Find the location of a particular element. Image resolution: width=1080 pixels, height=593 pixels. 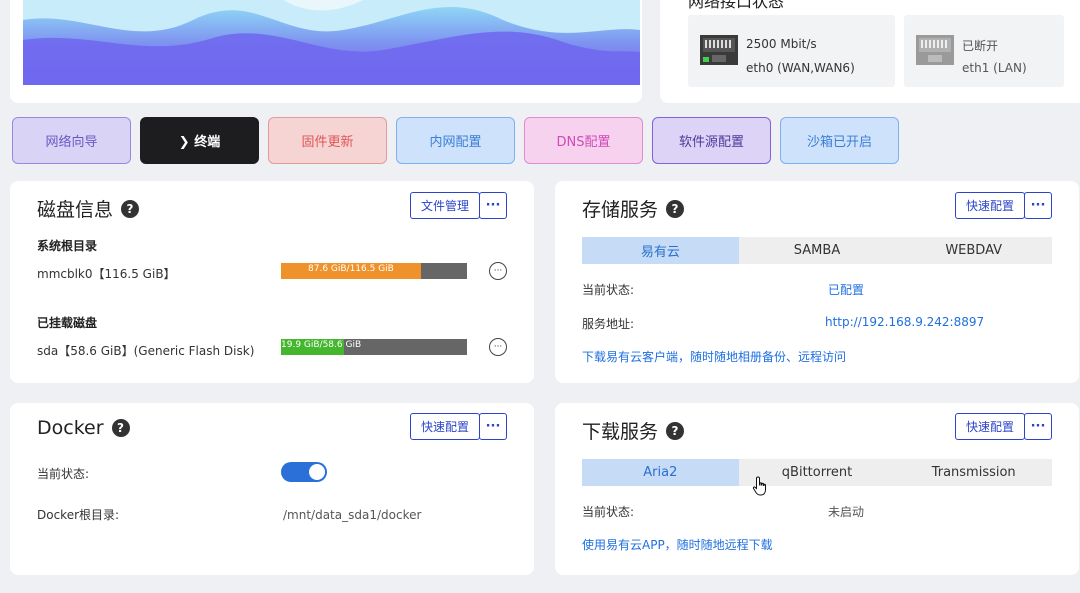

network-wizard-button: 网络向导 is located at coordinates (71, 140).